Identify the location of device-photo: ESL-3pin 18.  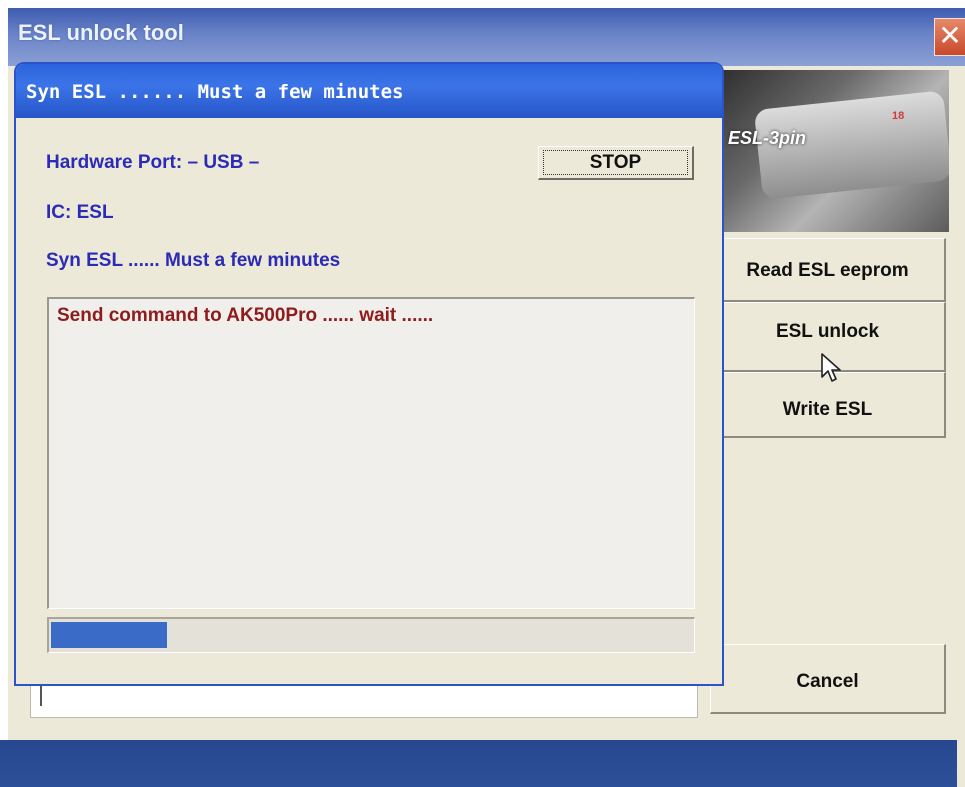
(833, 151).